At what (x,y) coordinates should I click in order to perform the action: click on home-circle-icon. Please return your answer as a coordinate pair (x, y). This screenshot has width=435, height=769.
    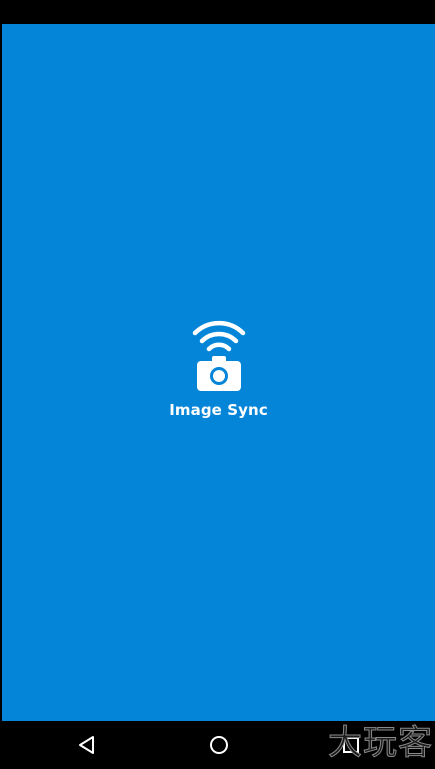
    Looking at the image, I should click on (219, 745).